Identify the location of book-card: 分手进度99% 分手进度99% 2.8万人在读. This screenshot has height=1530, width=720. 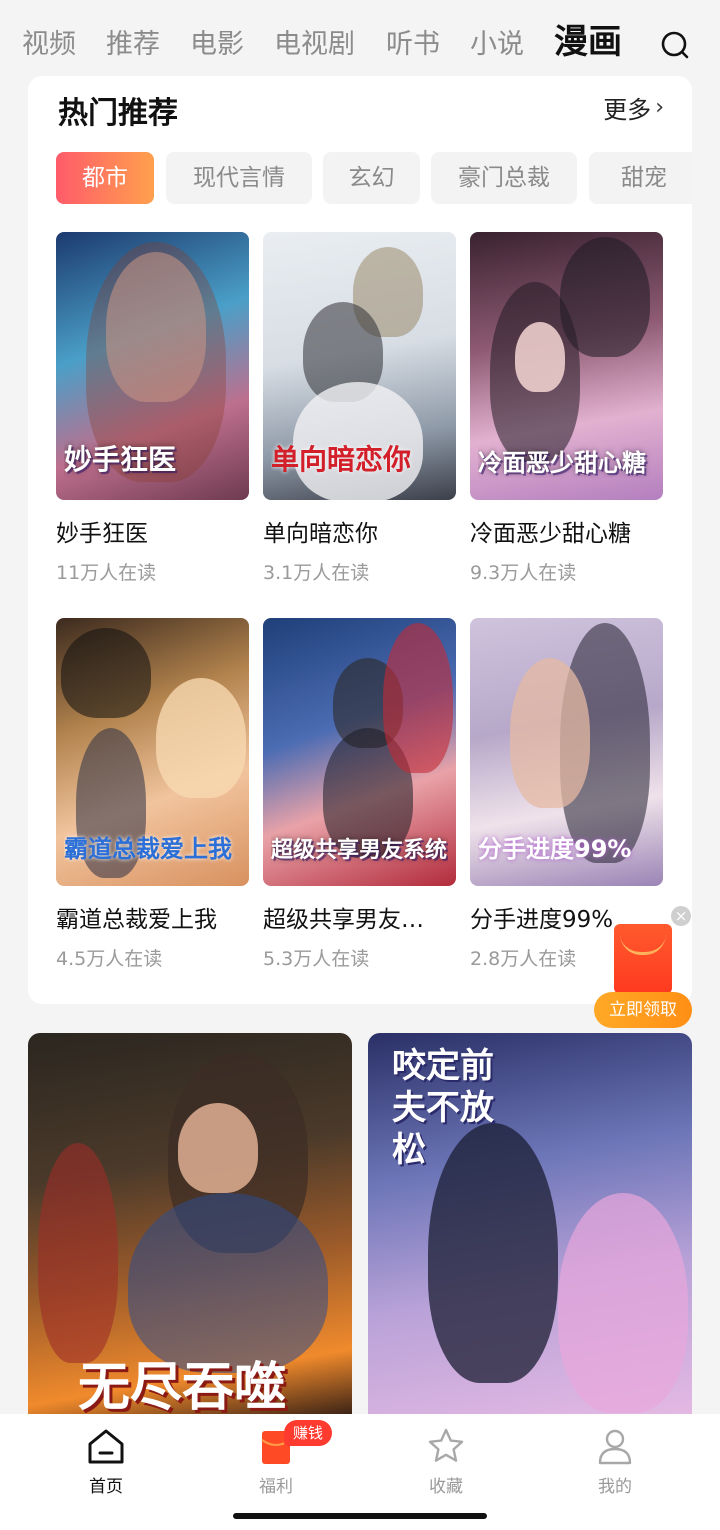
(566, 794).